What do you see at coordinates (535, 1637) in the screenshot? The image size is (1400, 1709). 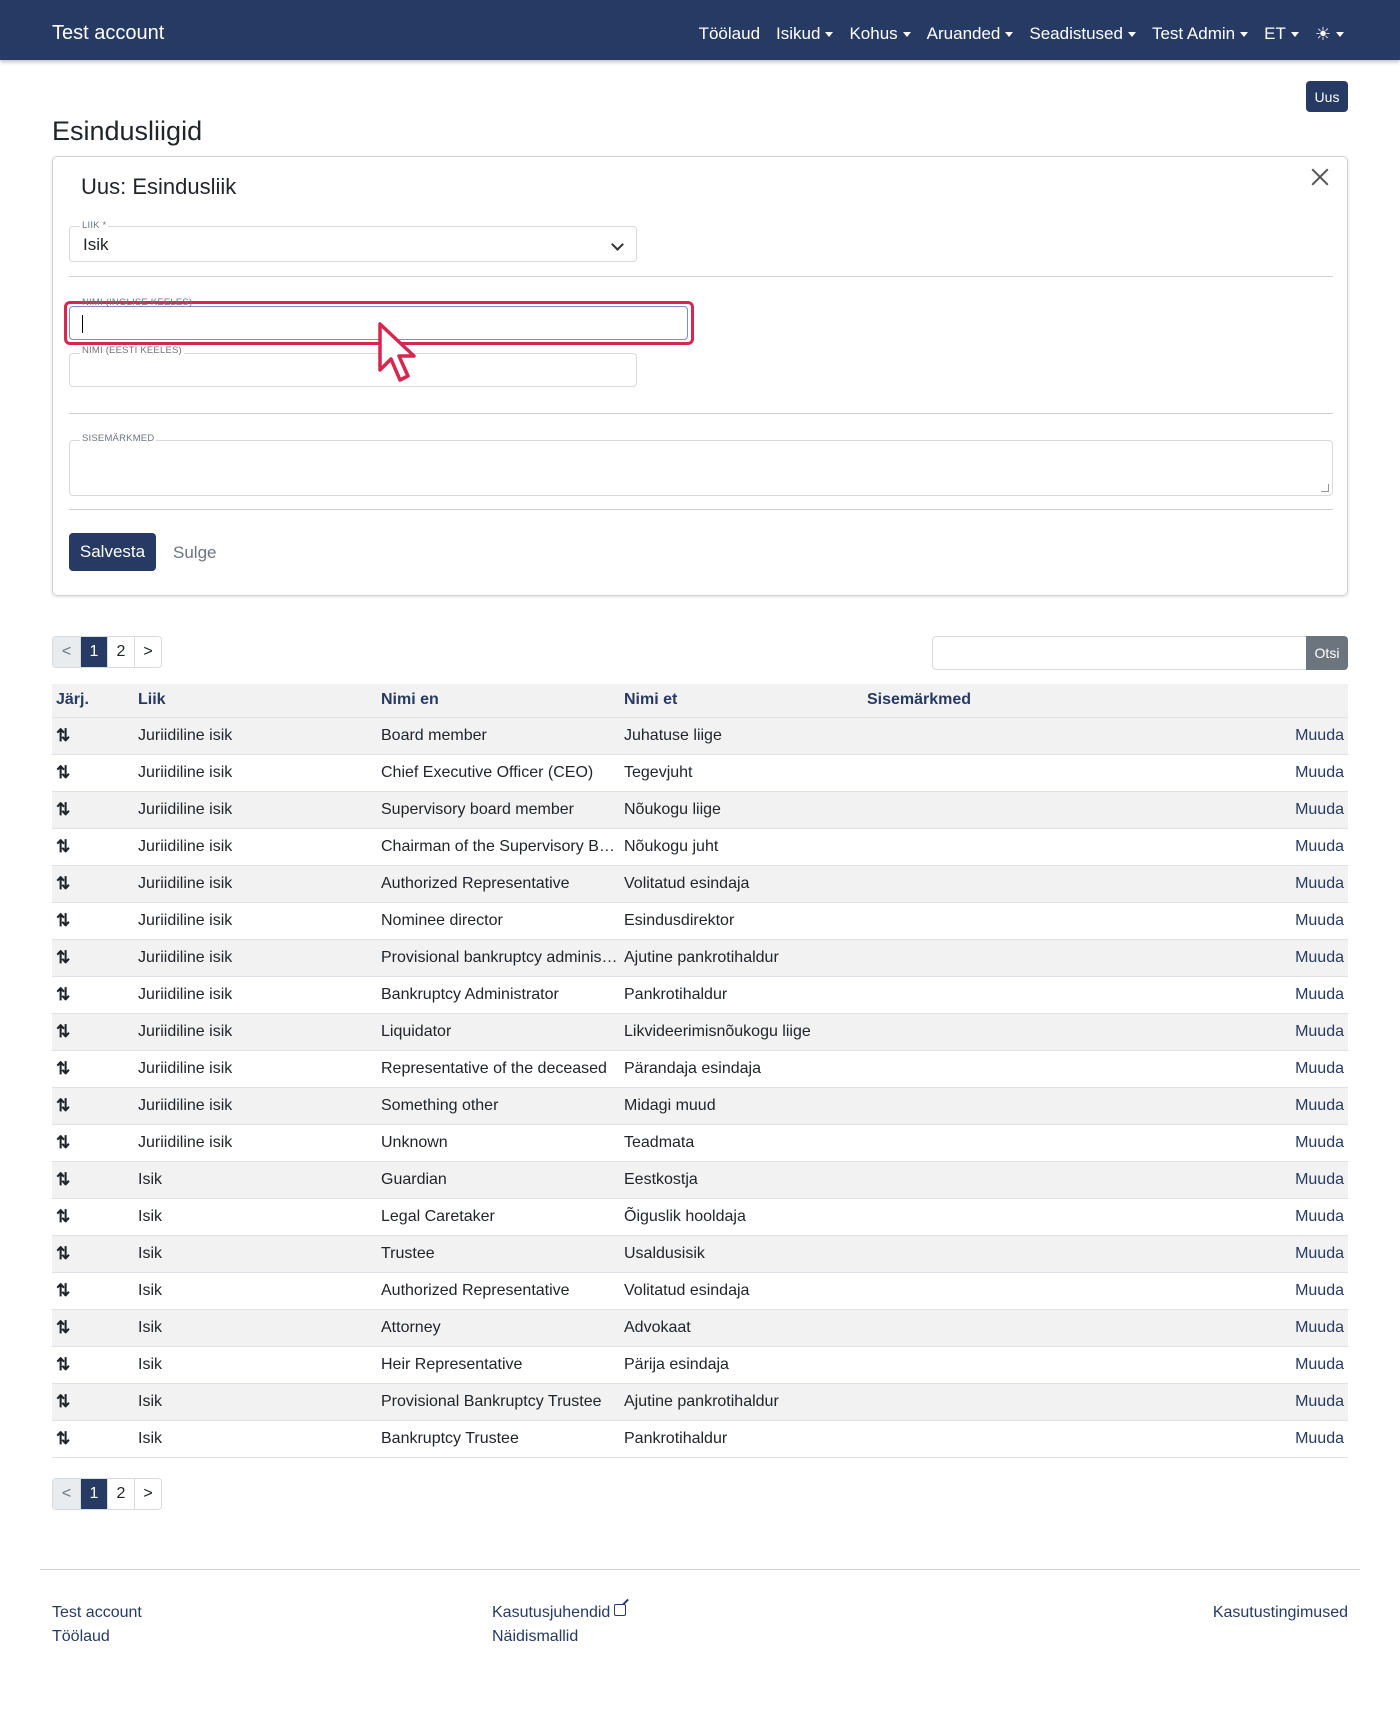 I see `footer-link-templates: Näidismallid` at bounding box center [535, 1637].